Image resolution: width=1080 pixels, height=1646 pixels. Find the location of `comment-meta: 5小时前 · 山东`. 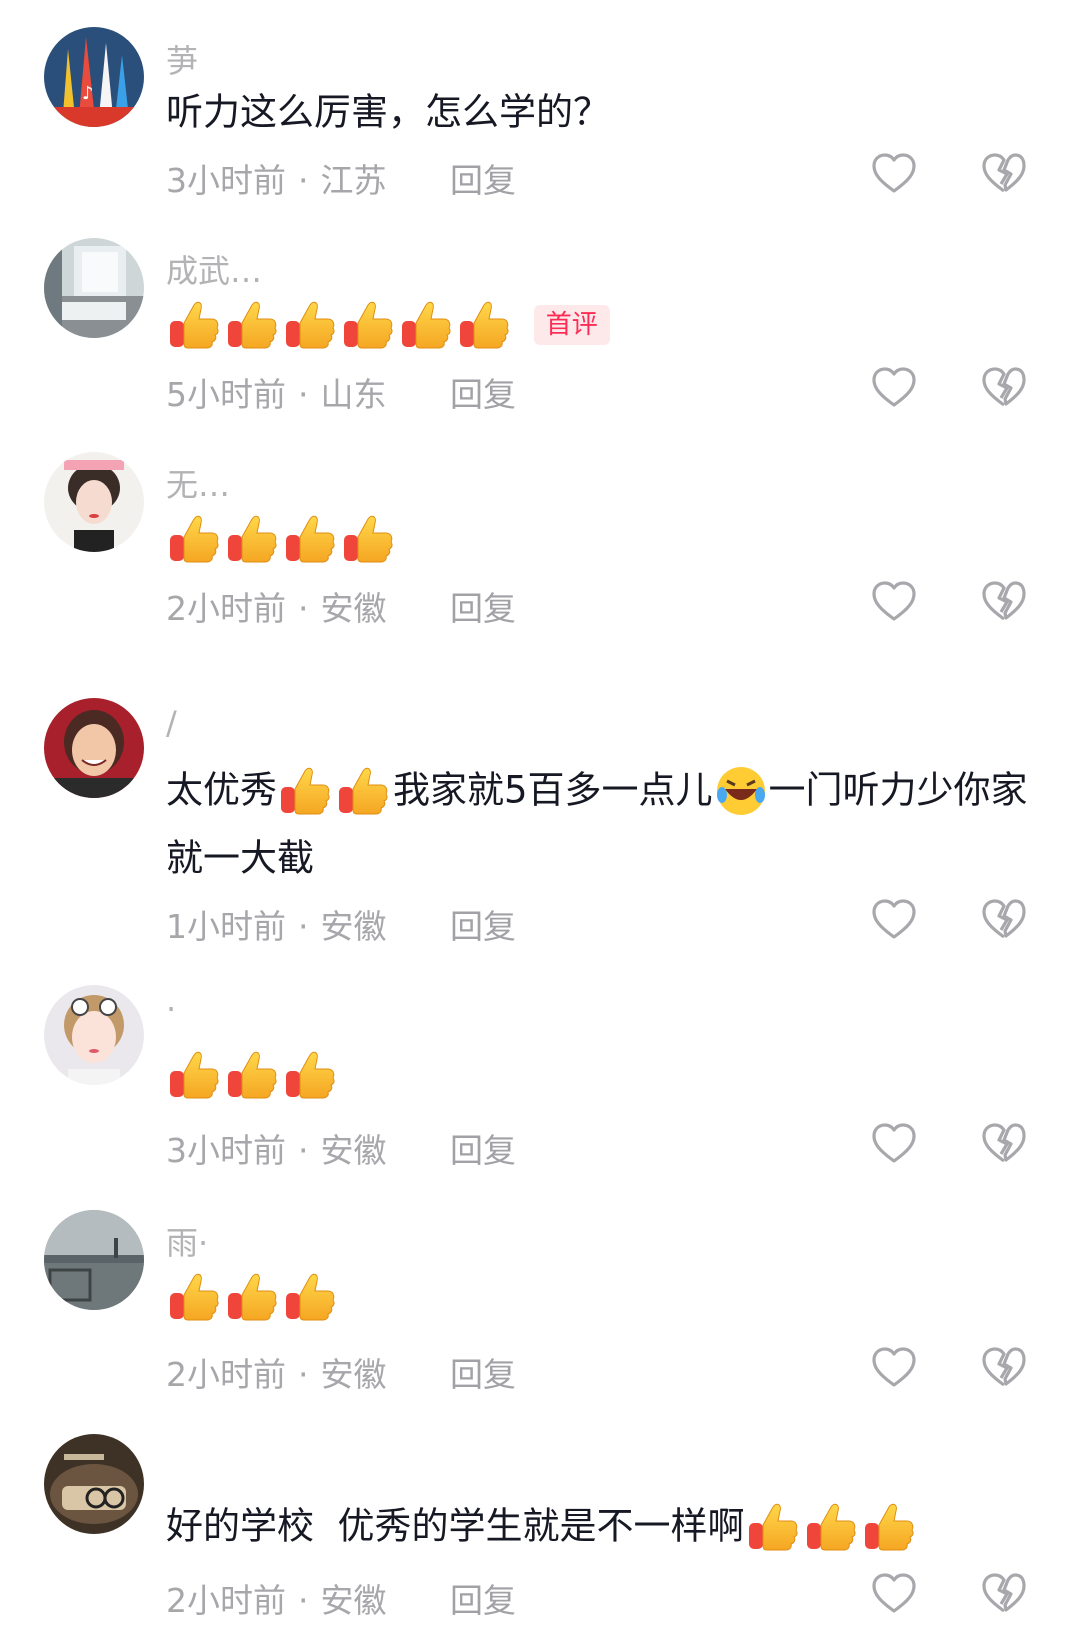

comment-meta: 5小时前 · 山东 is located at coordinates (276, 392).